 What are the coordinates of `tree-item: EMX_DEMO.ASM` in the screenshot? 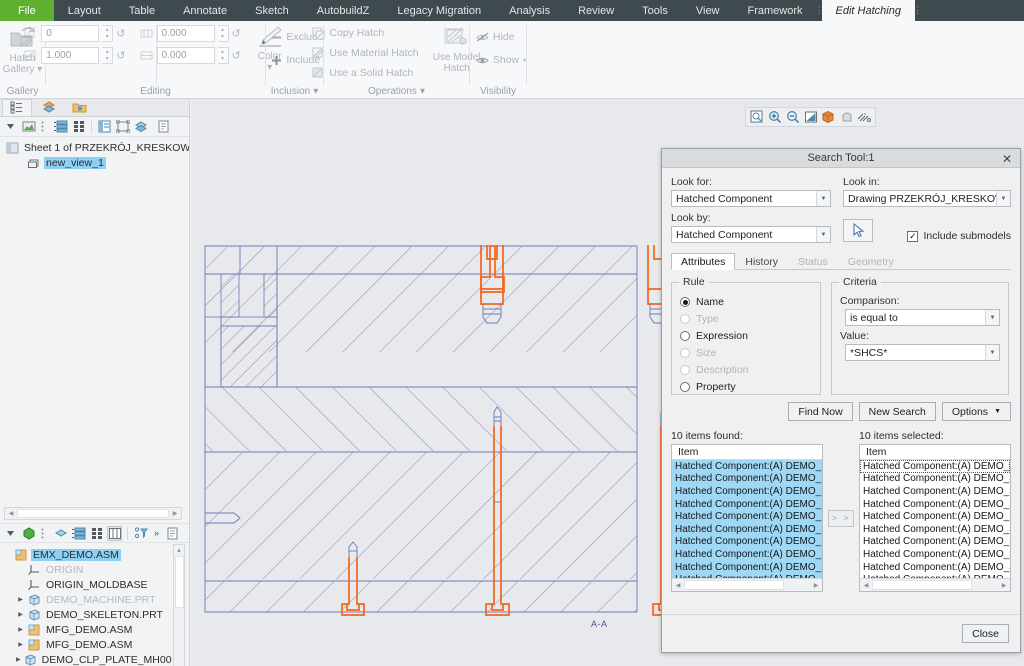 It's located at (87, 554).